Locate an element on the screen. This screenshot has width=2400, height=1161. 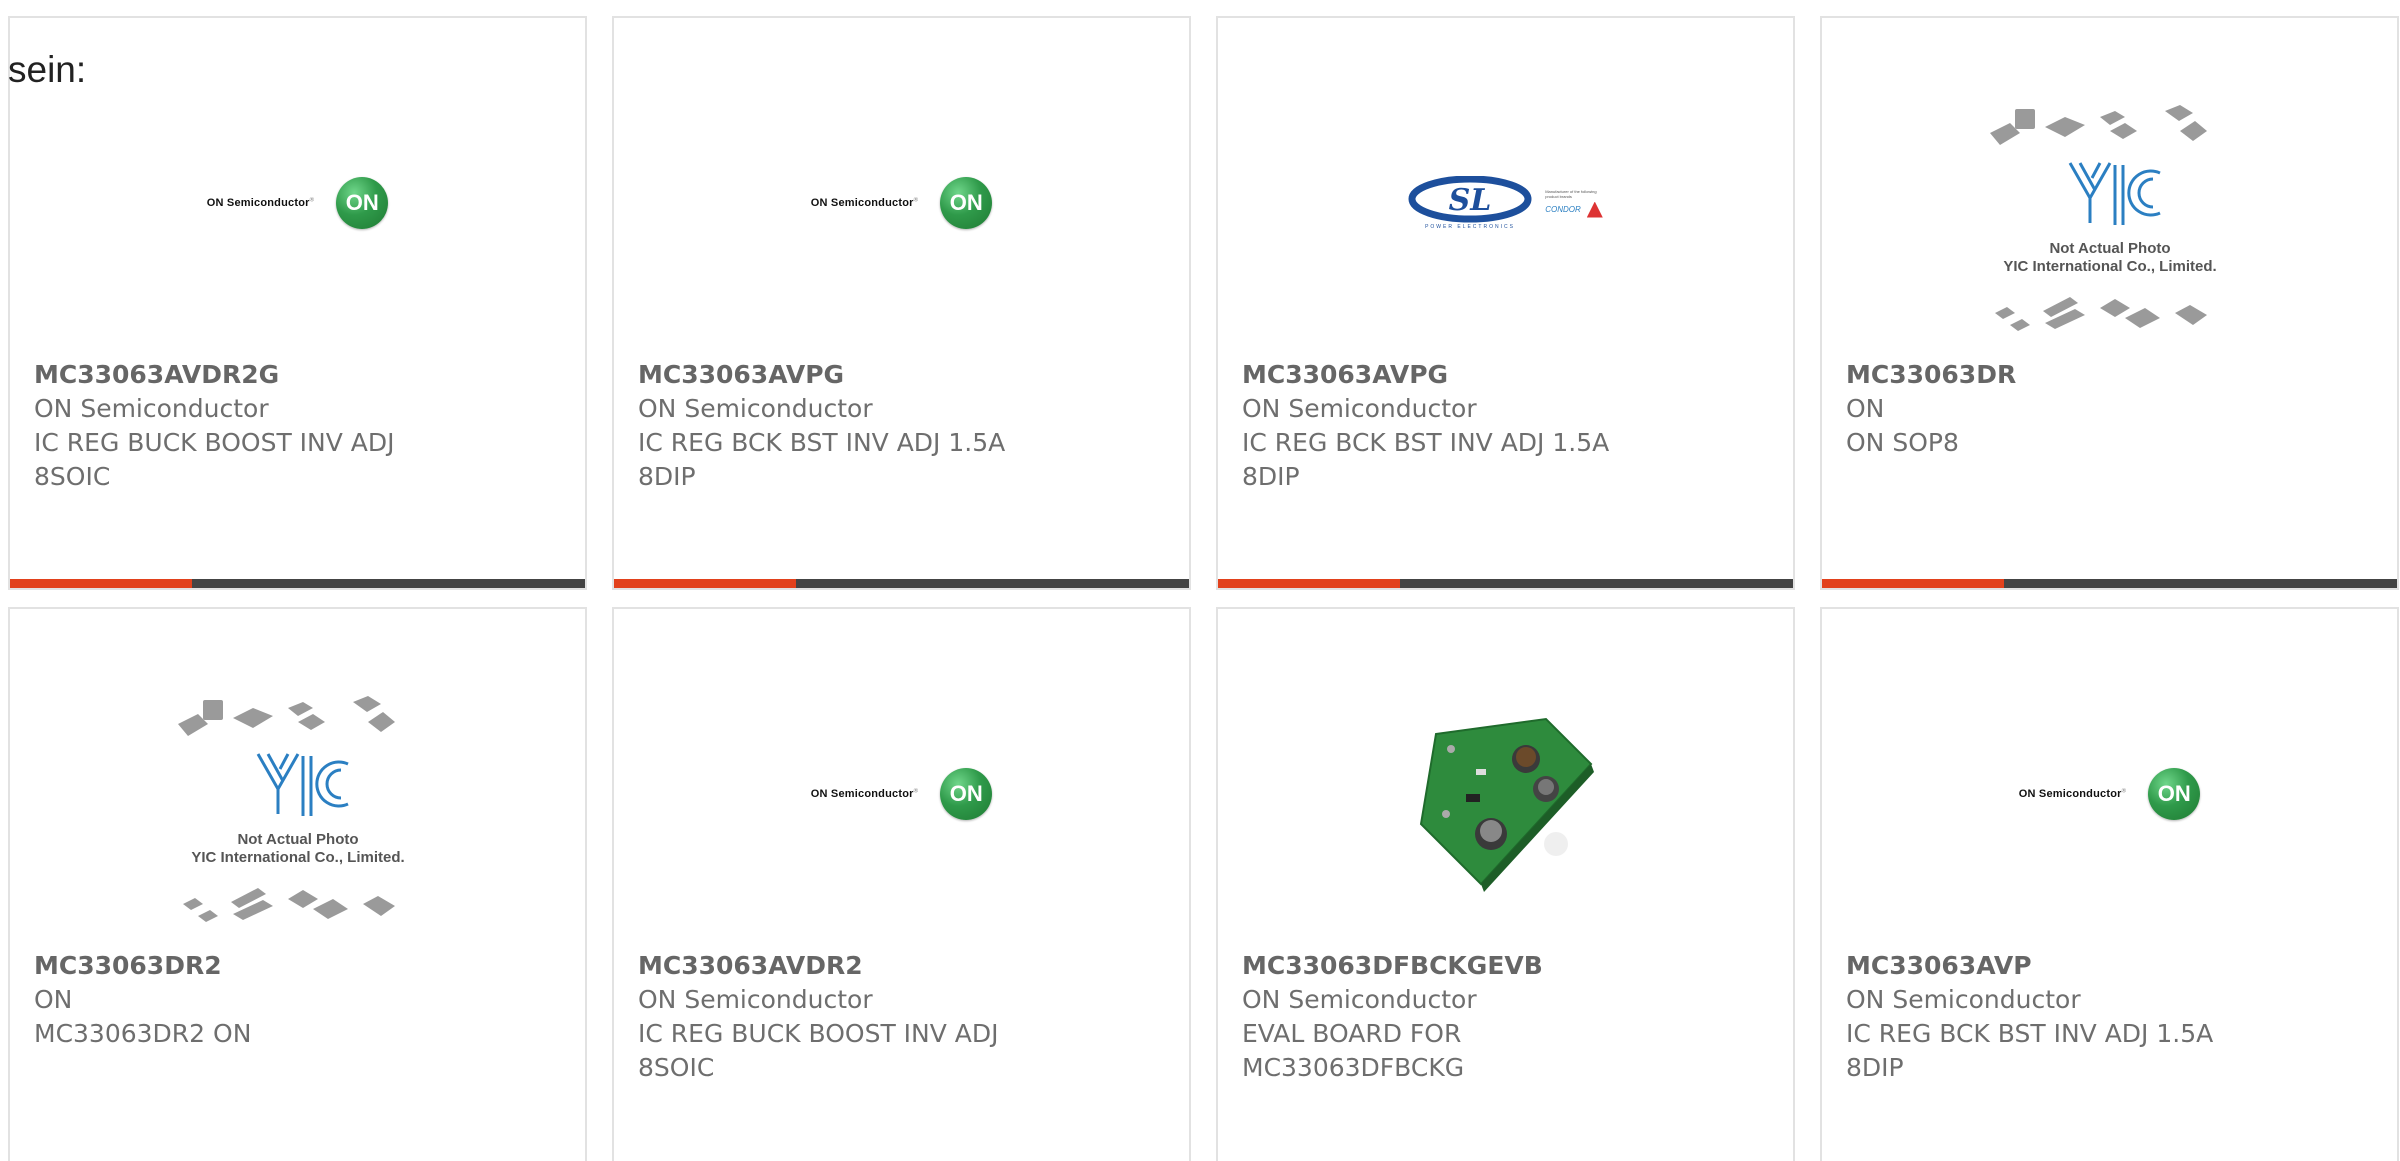
sl-brand-row: CONDOR is located at coordinates (1574, 209).